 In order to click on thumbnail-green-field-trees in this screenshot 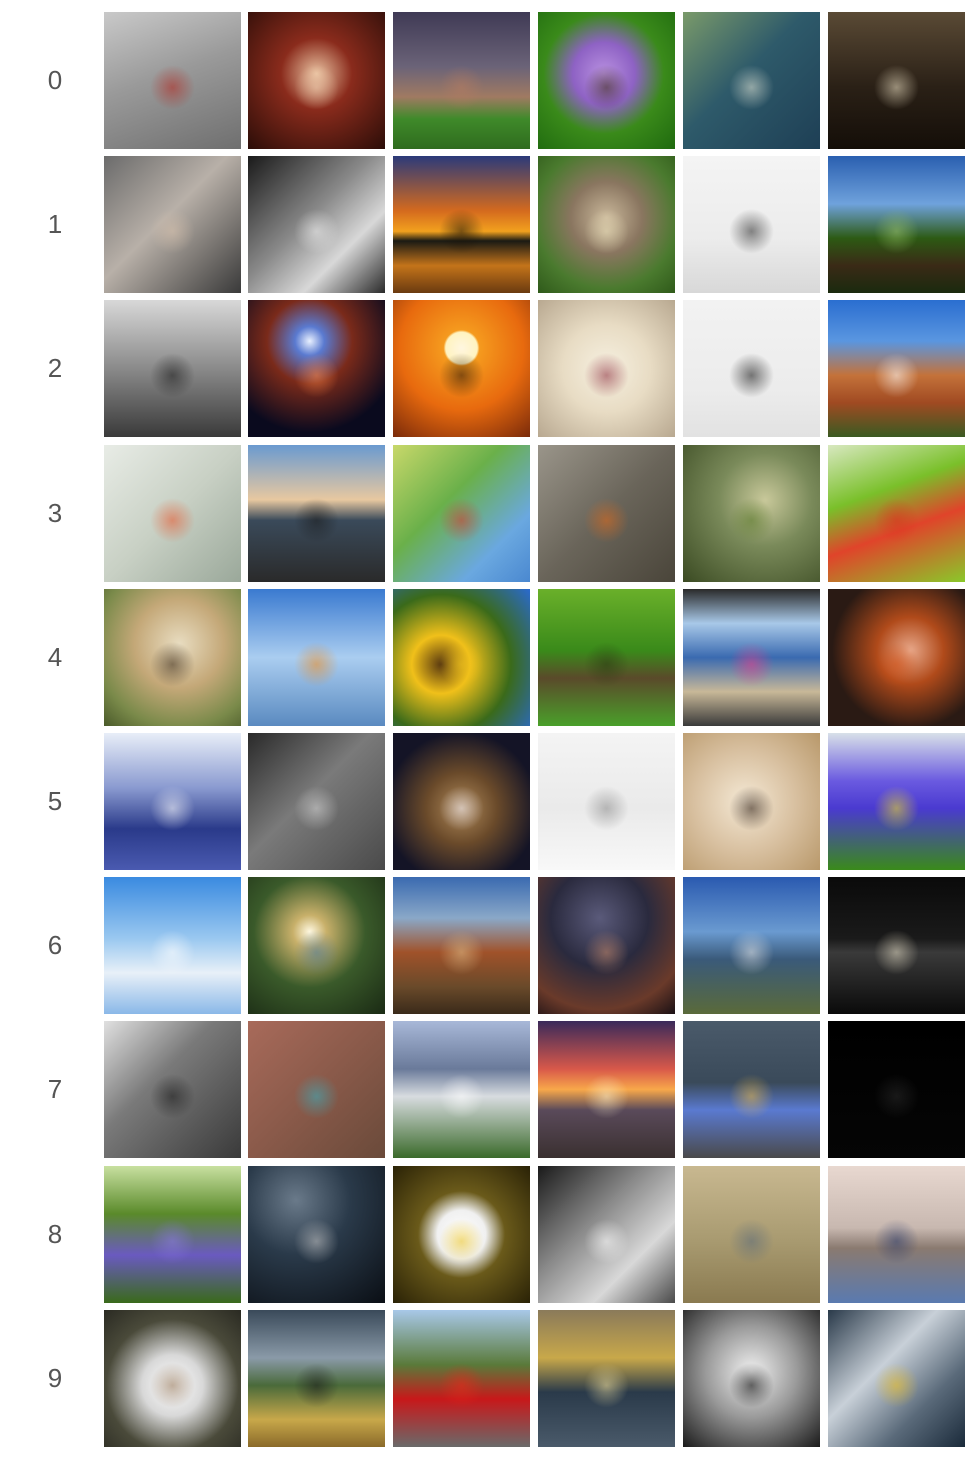, I will do `click(896, 224)`.